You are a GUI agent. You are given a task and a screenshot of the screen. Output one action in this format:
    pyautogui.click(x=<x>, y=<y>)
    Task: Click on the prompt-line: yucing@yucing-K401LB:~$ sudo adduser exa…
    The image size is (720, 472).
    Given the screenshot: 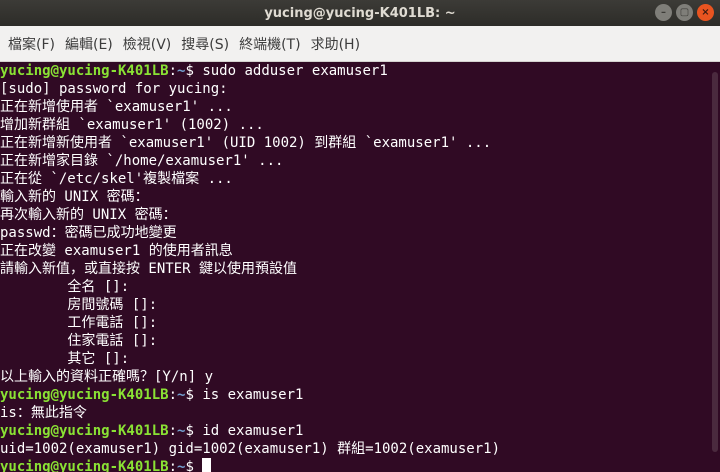 What is the action you would take?
    pyautogui.click(x=355, y=71)
    